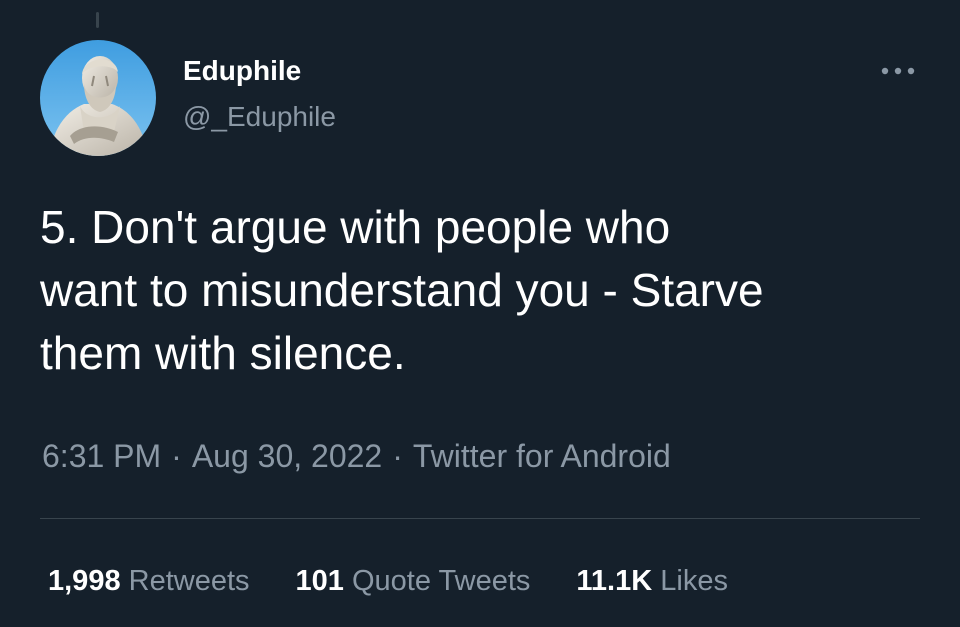 Image resolution: width=960 pixels, height=627 pixels. What do you see at coordinates (97, 20) in the screenshot?
I see `thread-connector-line` at bounding box center [97, 20].